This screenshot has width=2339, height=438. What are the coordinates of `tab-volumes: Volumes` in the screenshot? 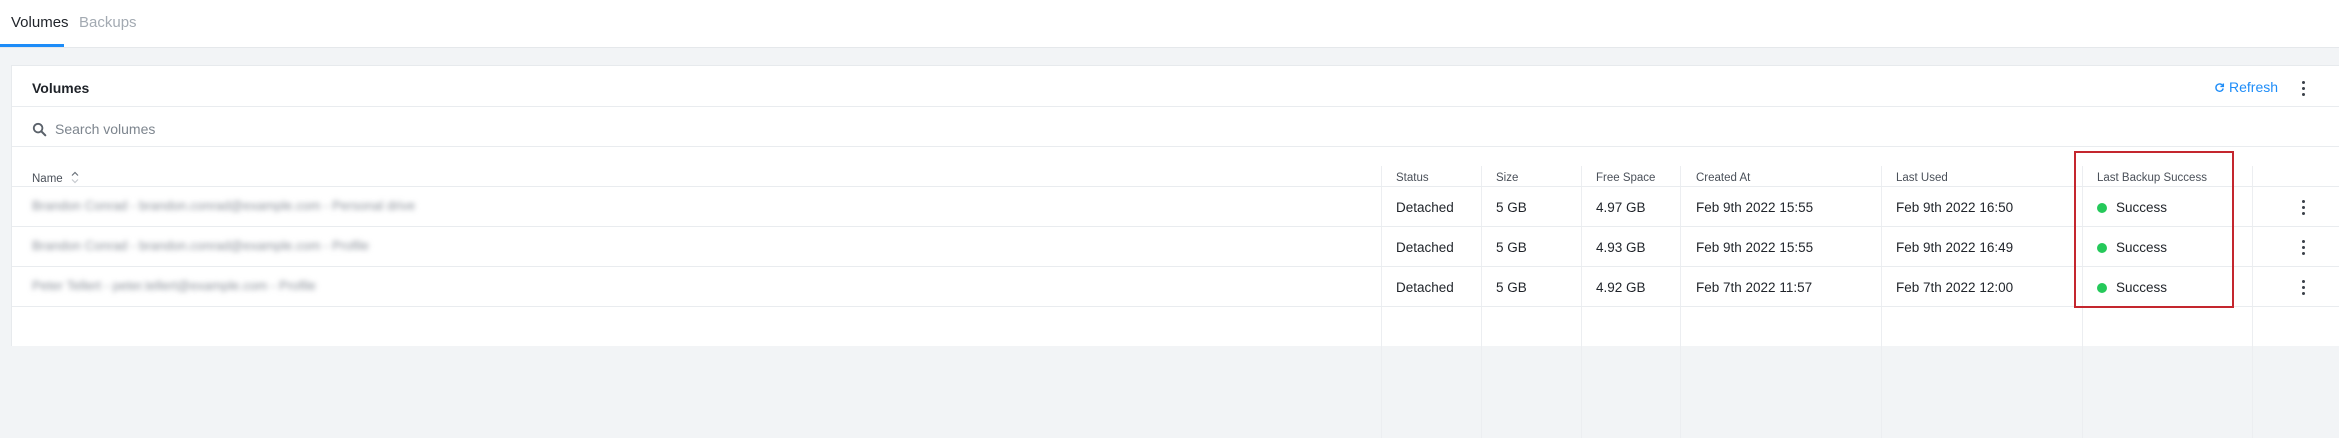 It's located at (40, 23).